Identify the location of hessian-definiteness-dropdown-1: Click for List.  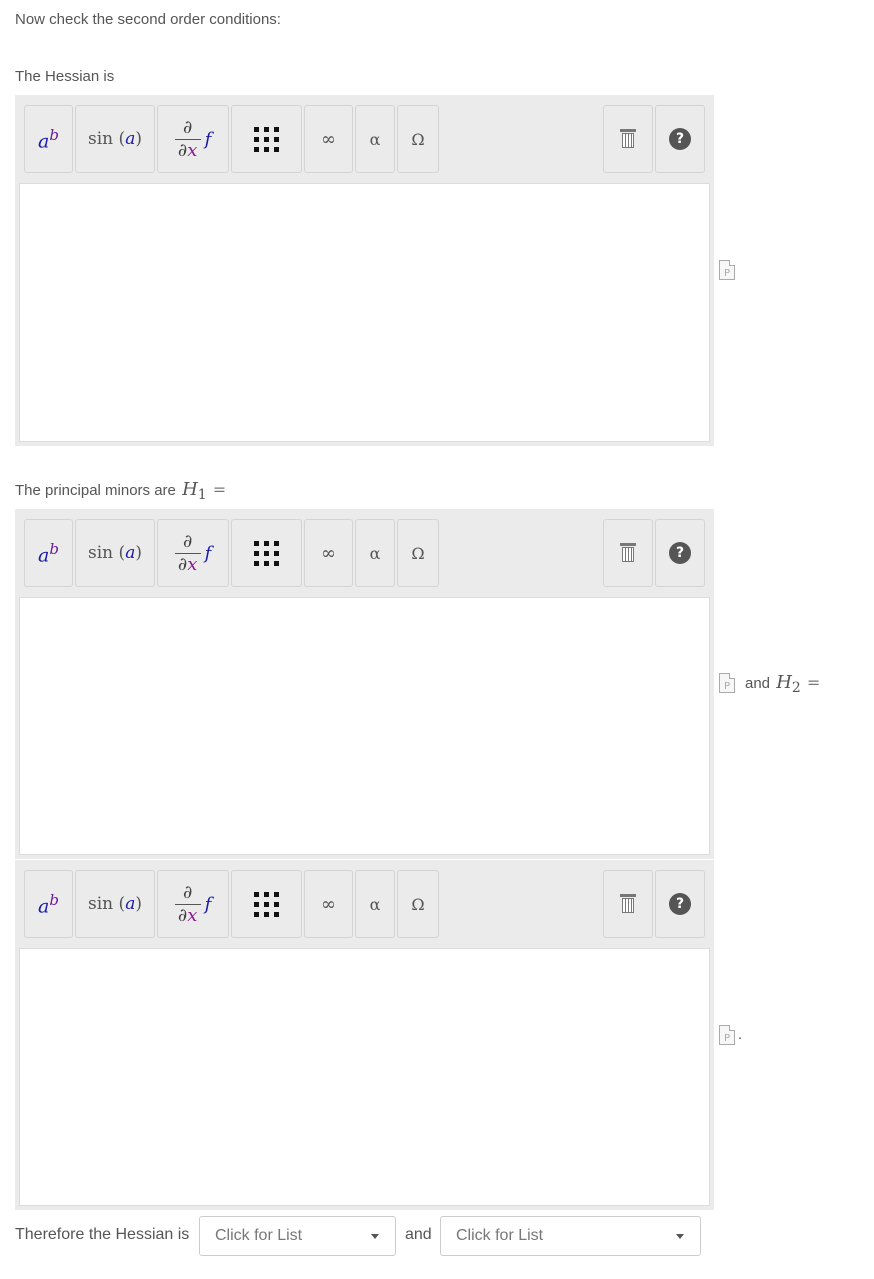
(297, 1236).